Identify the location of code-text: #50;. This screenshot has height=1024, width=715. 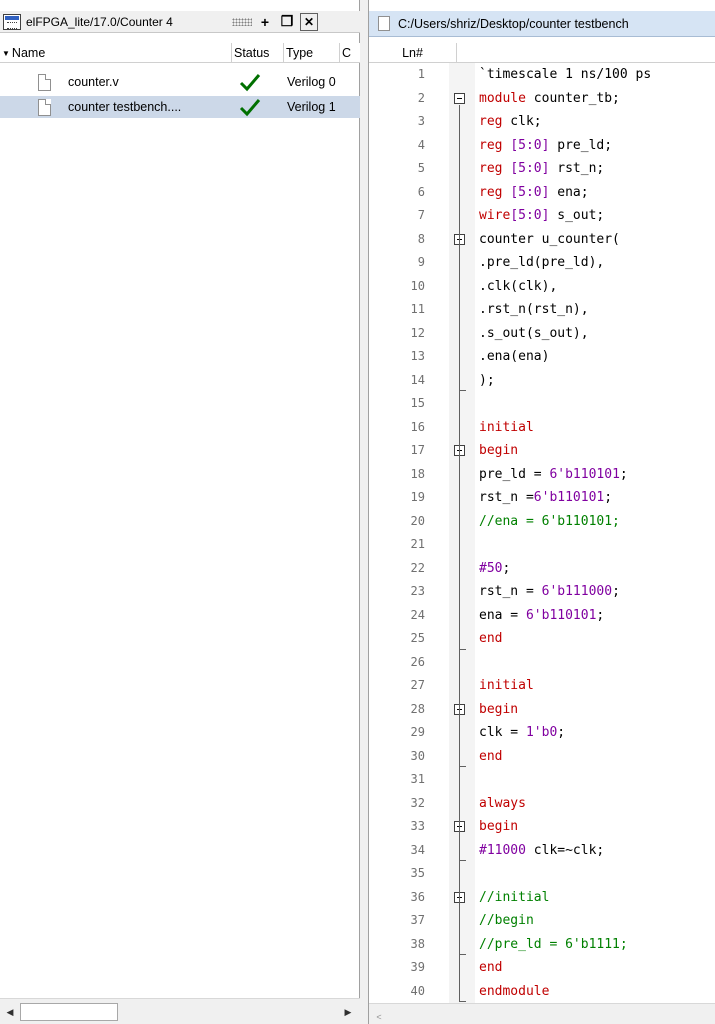
(495, 568).